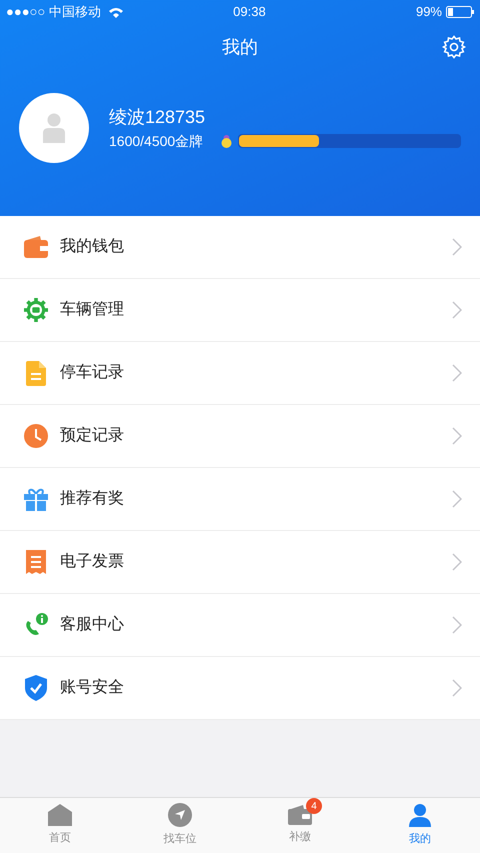 This screenshot has height=853, width=480. I want to click on badge-count: 4, so click(314, 806).